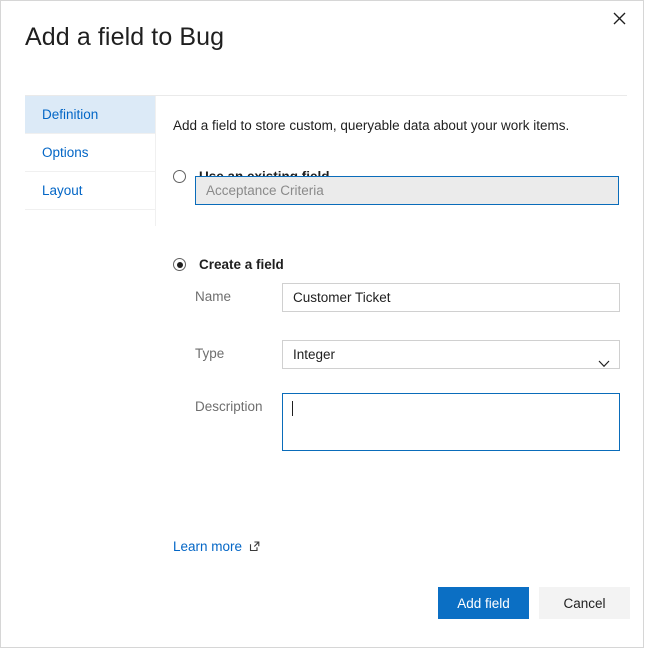  I want to click on existing-field-combobox: Acceptance Criteria, so click(407, 190).